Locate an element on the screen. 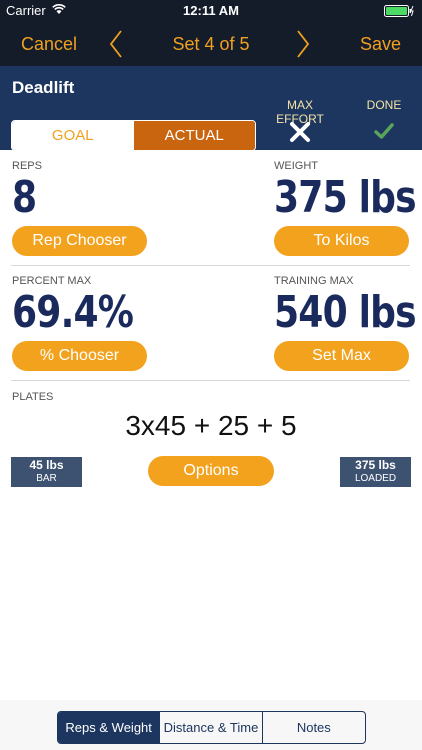  weight-label: WEIGHT is located at coordinates (296, 166).